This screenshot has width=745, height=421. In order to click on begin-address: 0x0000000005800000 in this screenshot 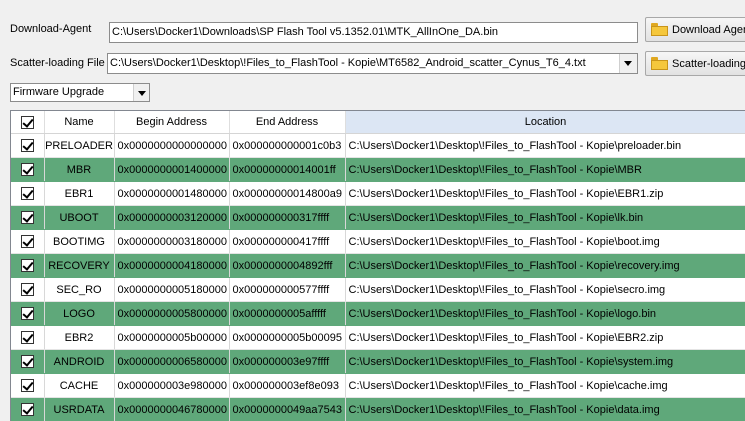, I will do `click(171, 314)`.